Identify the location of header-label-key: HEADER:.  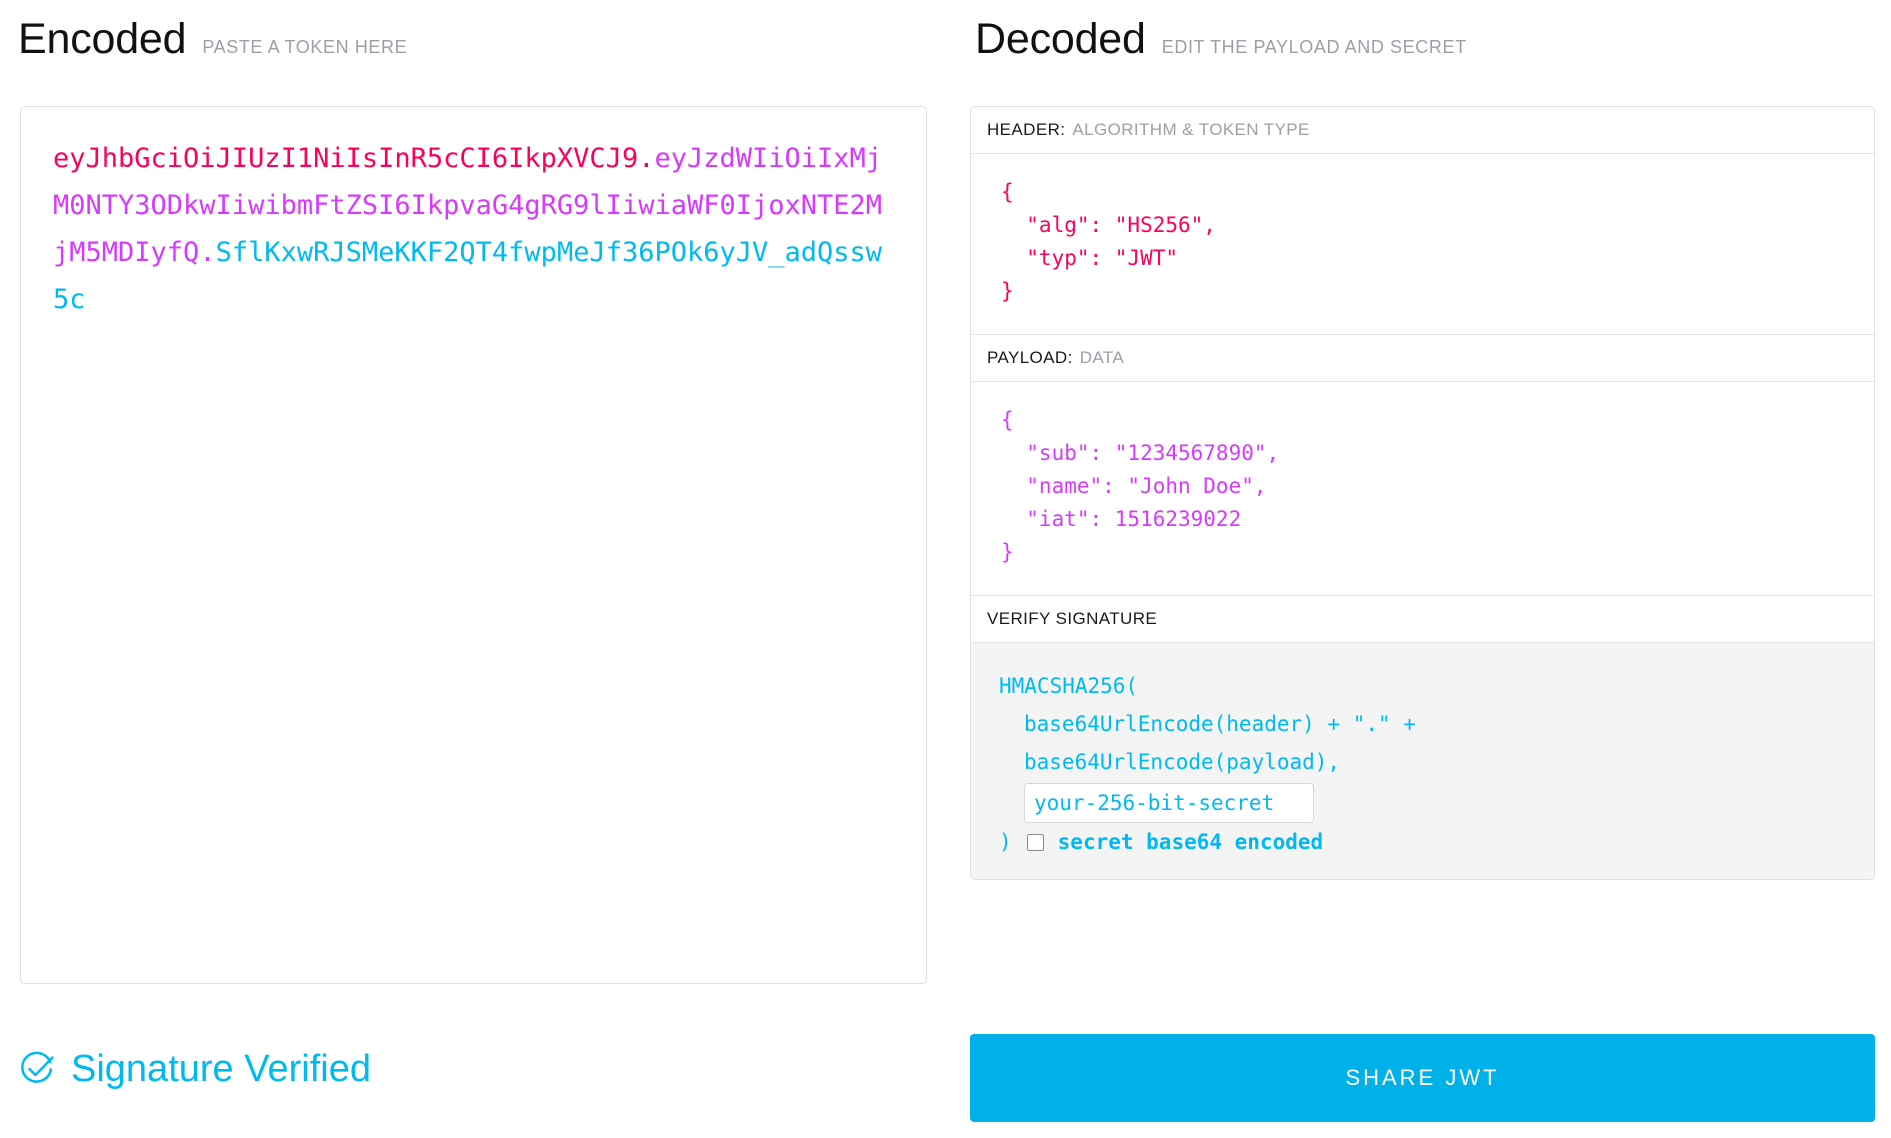
(1026, 129).